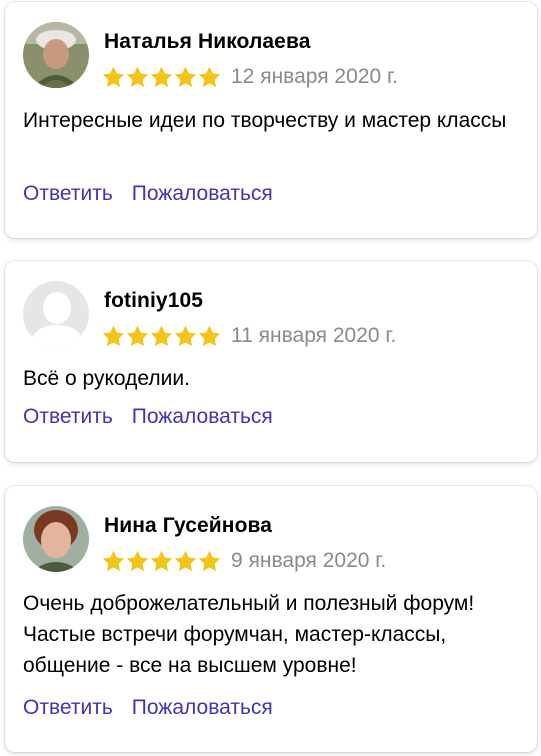 Image resolution: width=541 pixels, height=756 pixels. What do you see at coordinates (314, 335) in the screenshot?
I see `review-date: 11 января 2020 г.` at bounding box center [314, 335].